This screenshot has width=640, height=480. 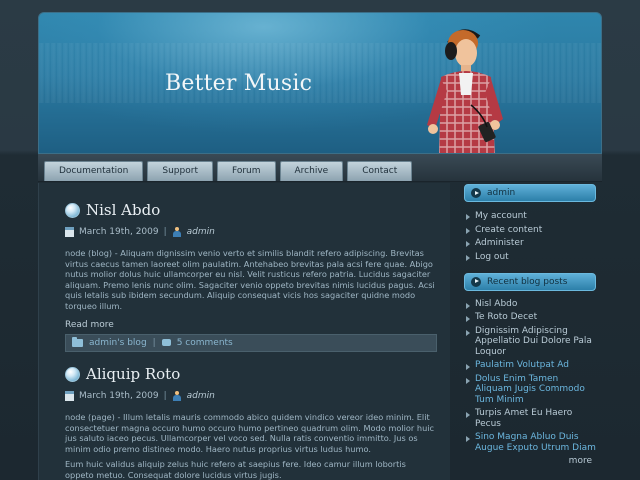 I want to click on recent-post-link: Nisl Abdo, so click(x=530, y=304).